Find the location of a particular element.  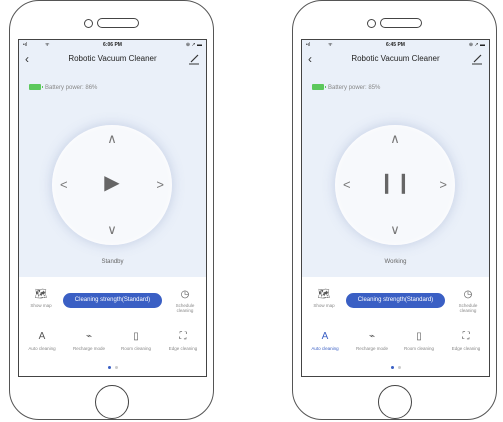

status-time: 6:45 PM is located at coordinates (395, 45).